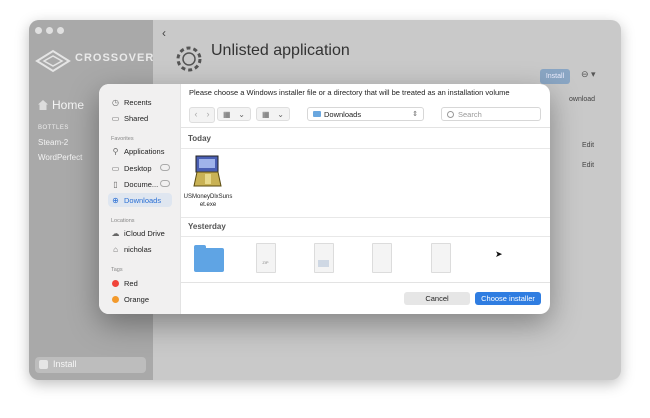  Describe the element at coordinates (241, 114) in the screenshot. I see `chevron-down-icon: ⌄` at that location.